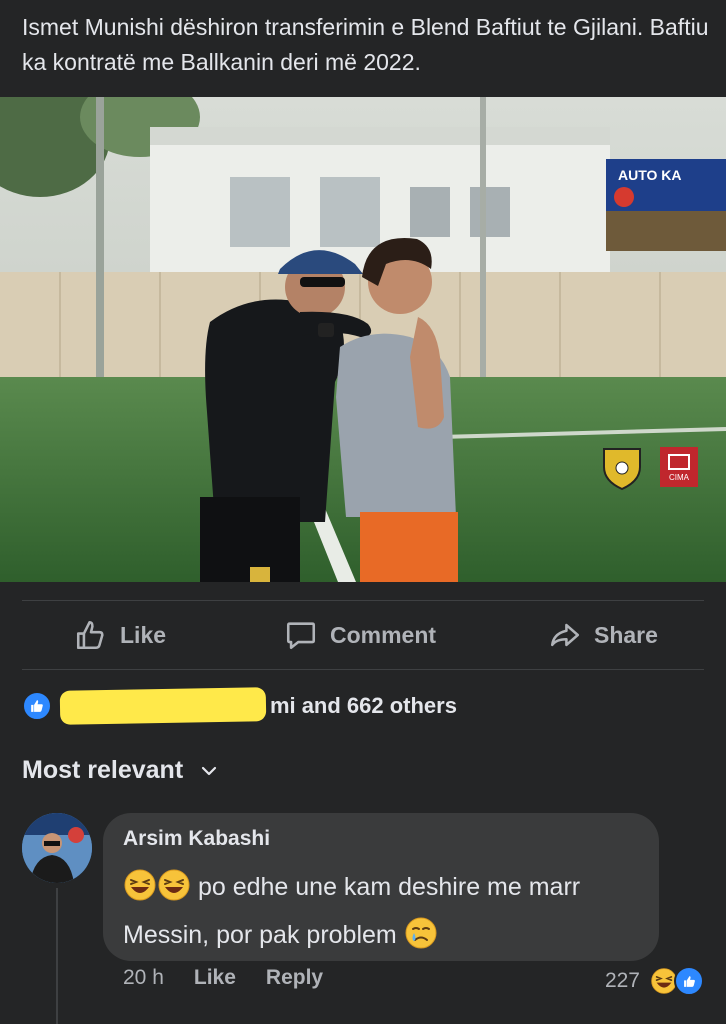 This screenshot has height=1024, width=726. Describe the element at coordinates (57, 848) in the screenshot. I see `avatar` at that location.